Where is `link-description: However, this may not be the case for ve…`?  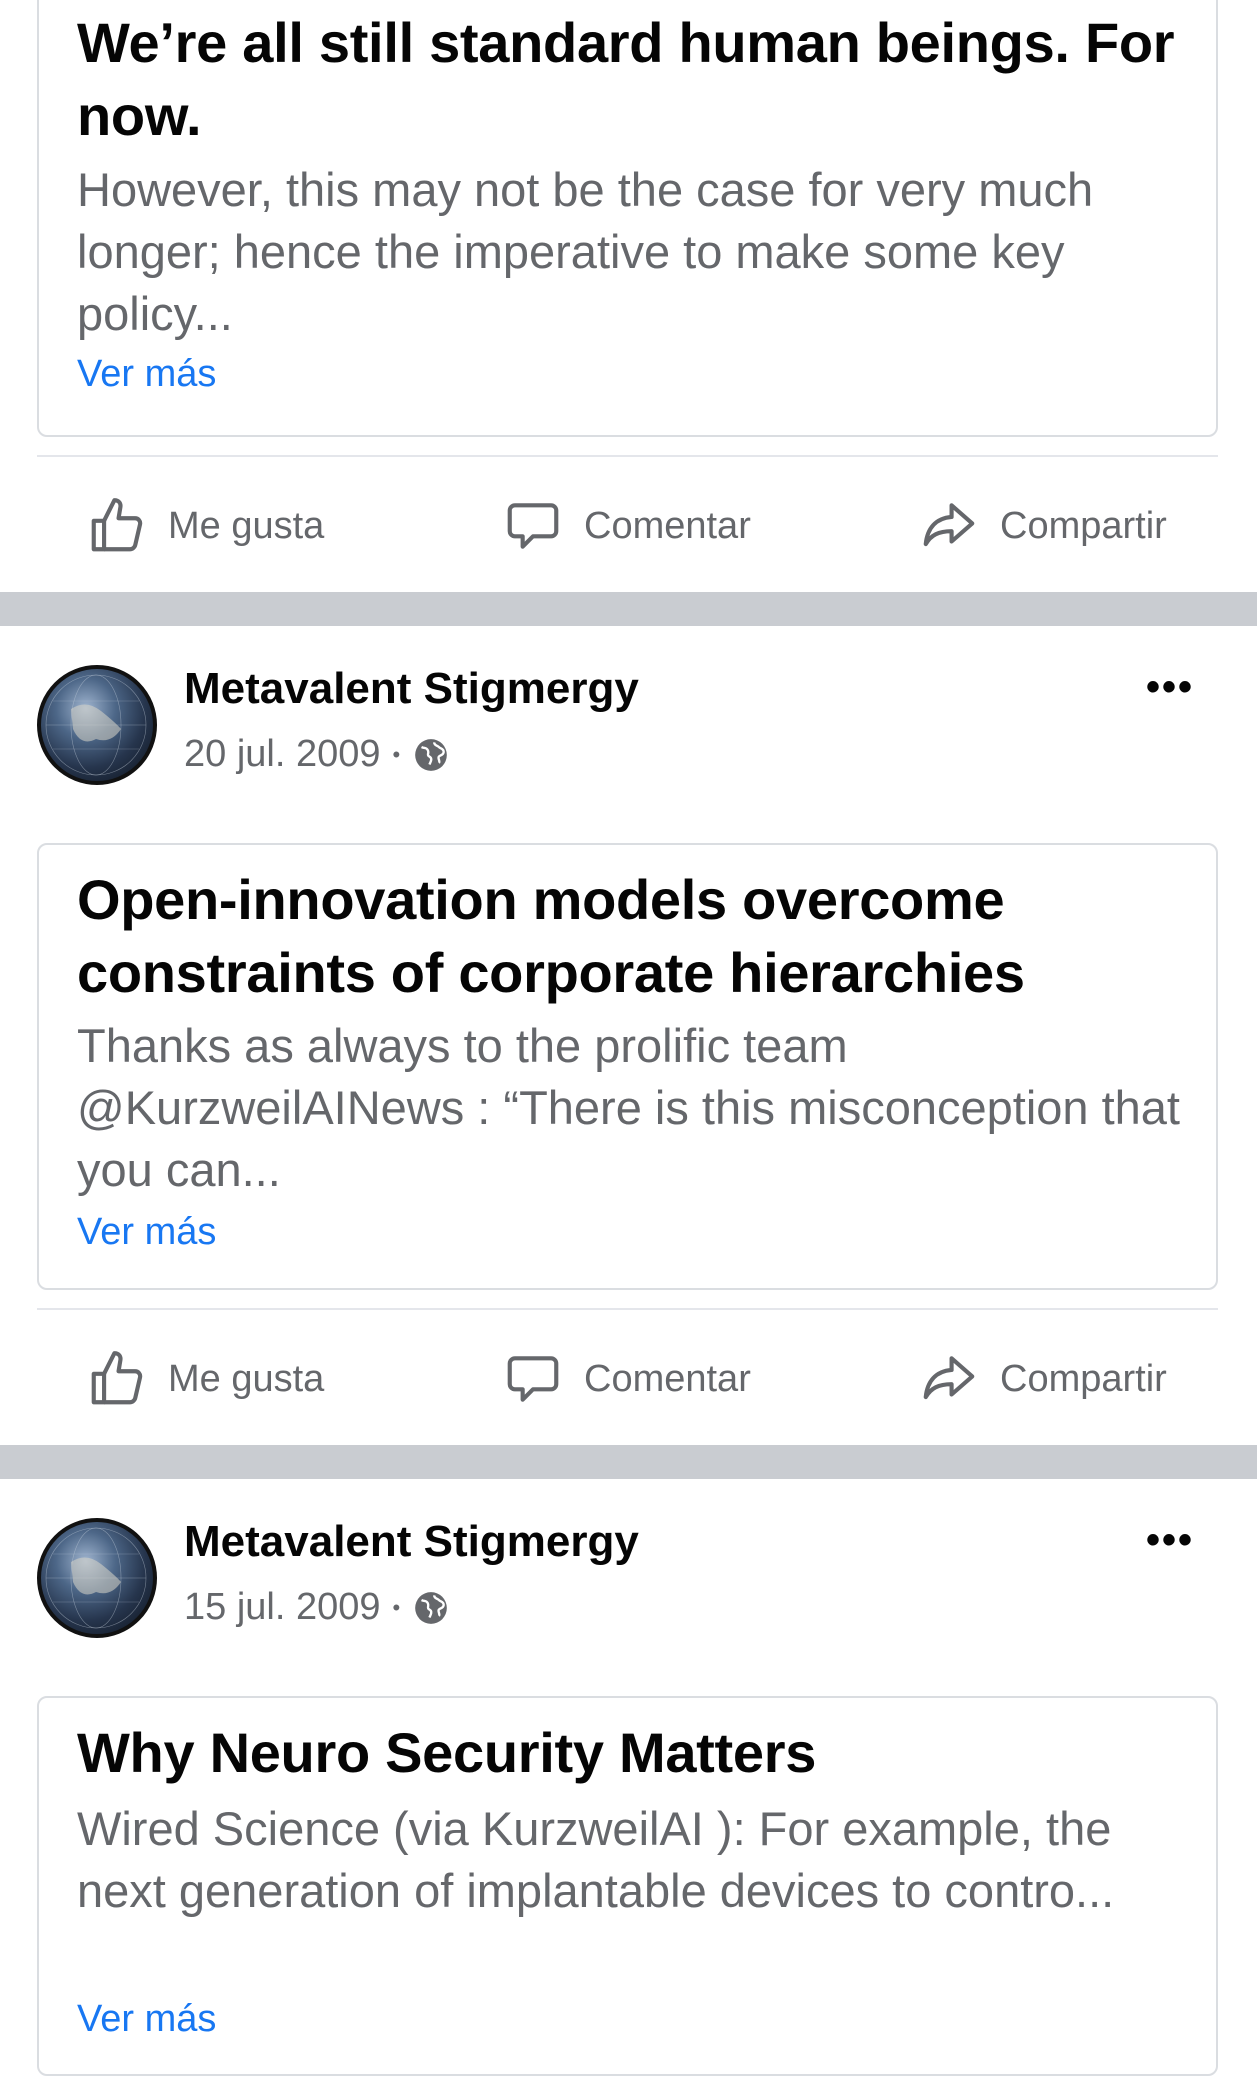 link-description: However, this may not be the case for ve… is located at coordinates (585, 251).